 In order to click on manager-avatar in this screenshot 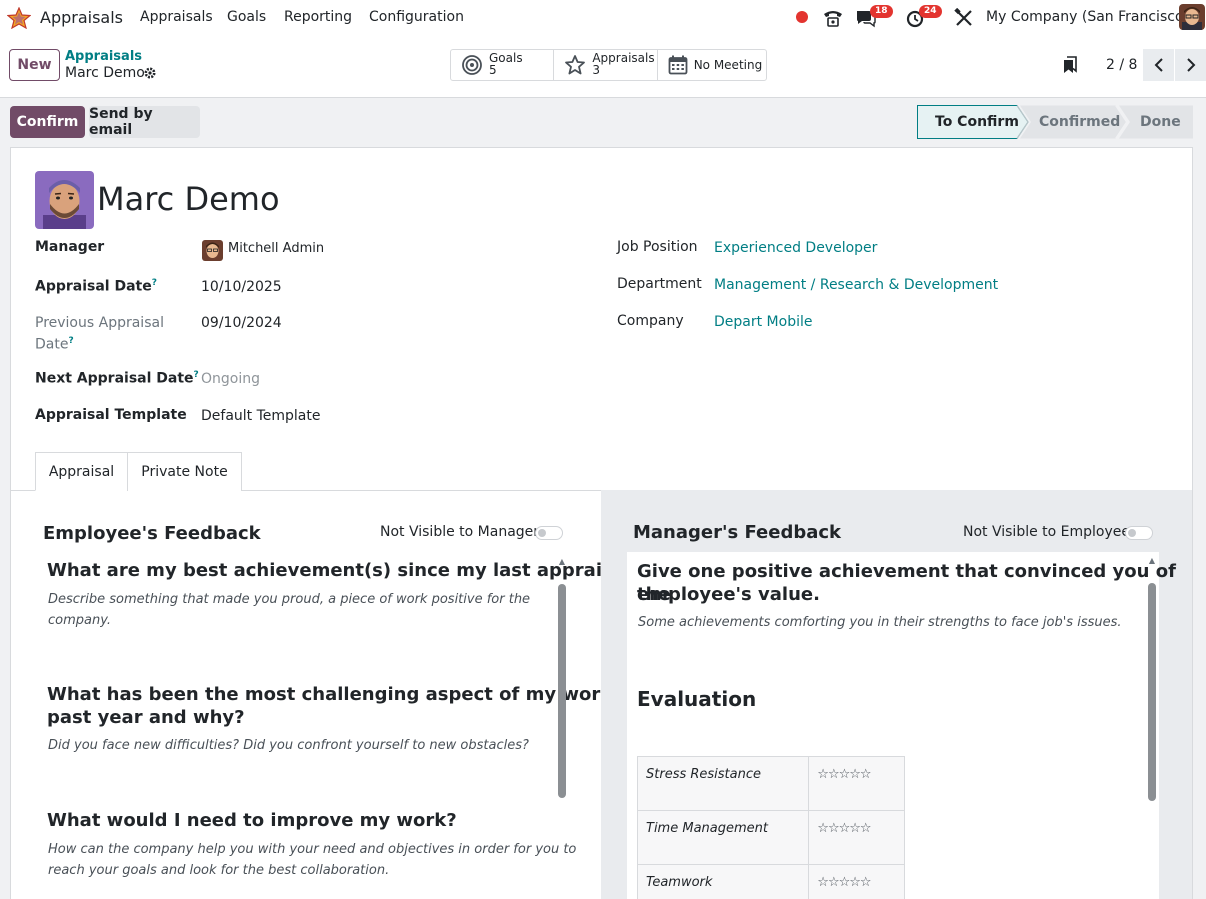, I will do `click(212, 250)`.